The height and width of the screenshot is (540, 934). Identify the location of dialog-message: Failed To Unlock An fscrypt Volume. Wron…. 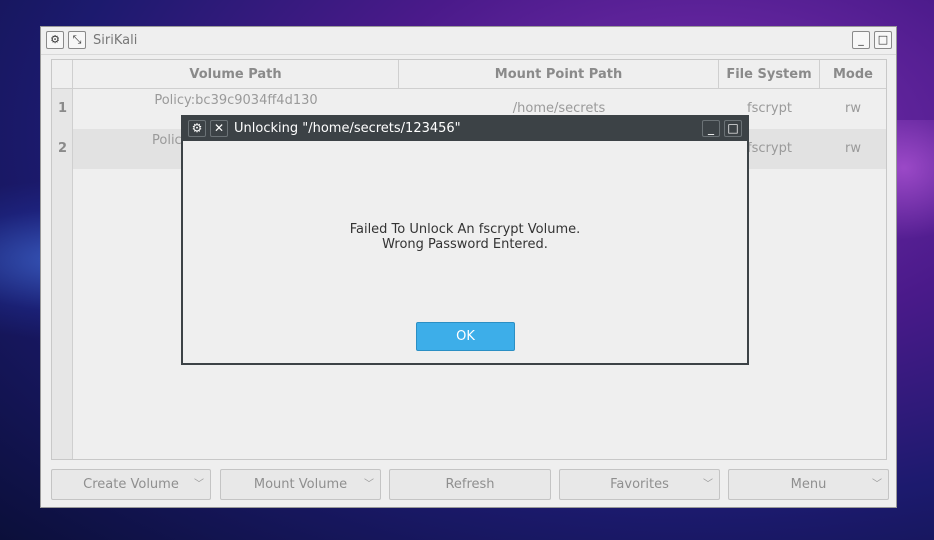
(465, 237).